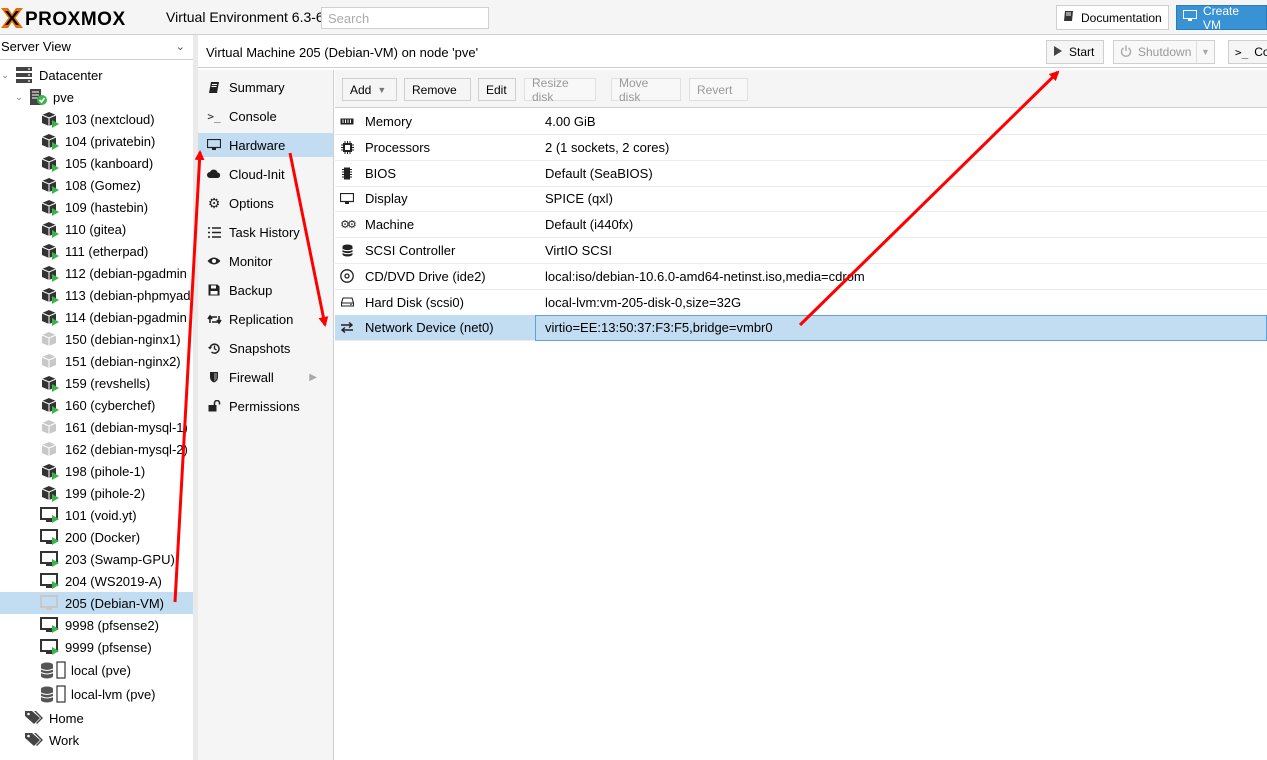 The height and width of the screenshot is (760, 1267). I want to click on hardware-name: Hard Disk (scsi0), so click(414, 302).